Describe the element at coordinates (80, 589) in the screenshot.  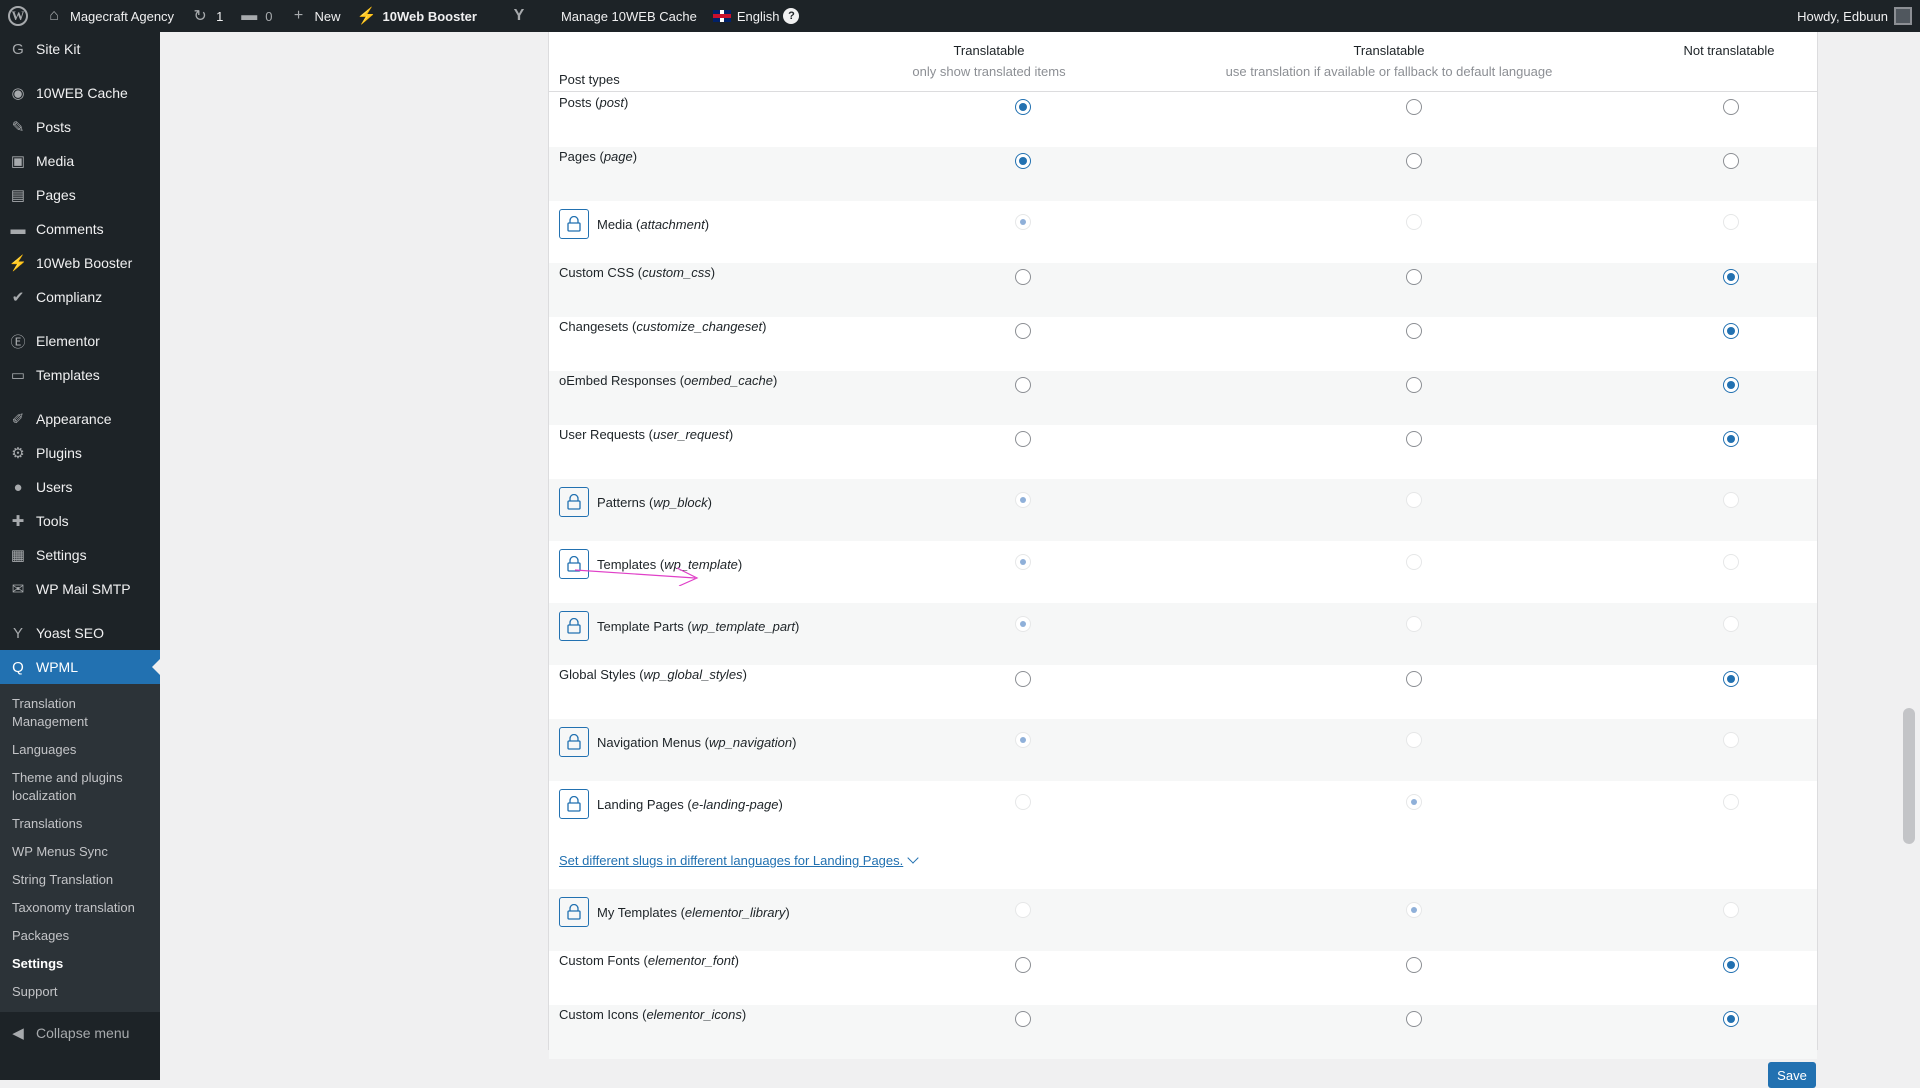
I see `sidebar-item-wp-mail-smtp: ✉ WP Mail SMTP` at that location.